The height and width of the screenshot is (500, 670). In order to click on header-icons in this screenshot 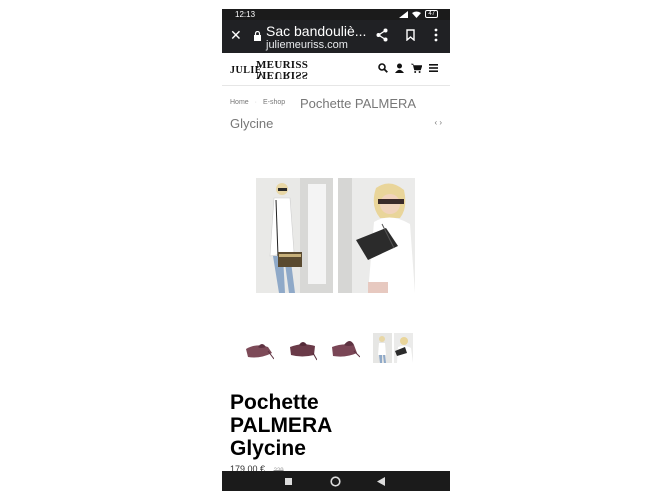, I will do `click(408, 68)`.